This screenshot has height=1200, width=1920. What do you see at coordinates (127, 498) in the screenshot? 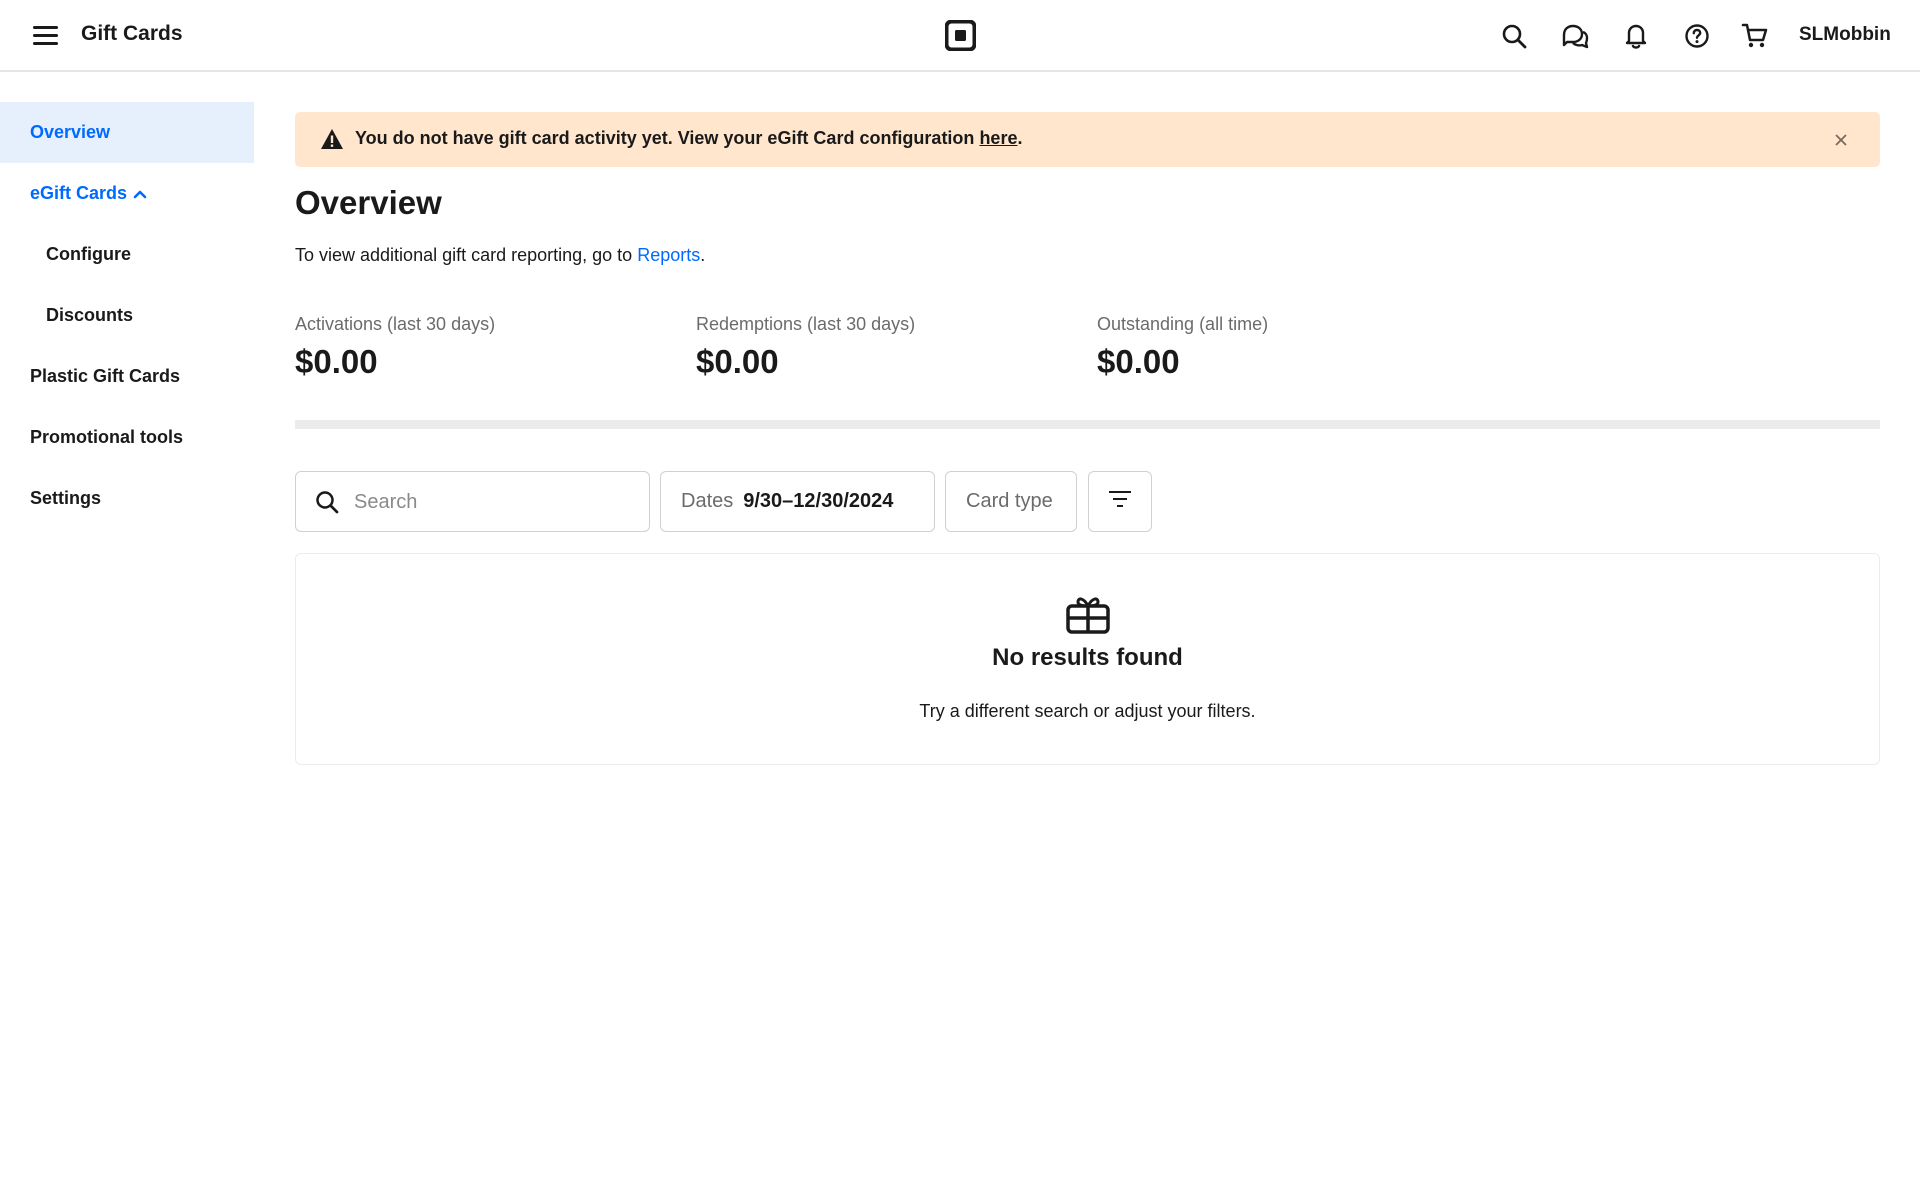
I see `sidebar-item-settings: Settings` at bounding box center [127, 498].